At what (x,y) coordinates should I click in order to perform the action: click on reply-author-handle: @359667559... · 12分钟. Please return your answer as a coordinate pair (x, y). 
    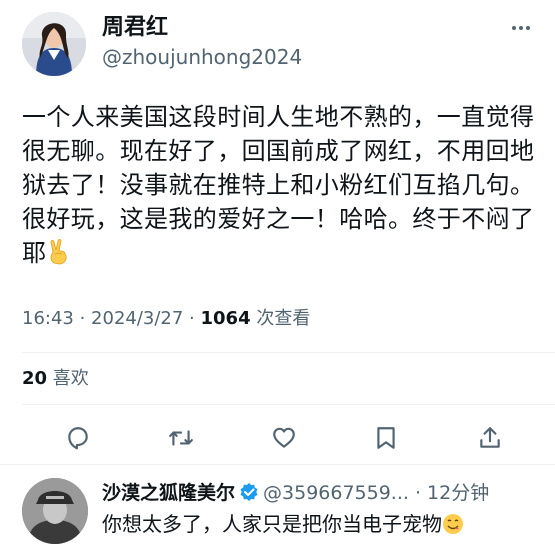
    Looking at the image, I should click on (376, 493).